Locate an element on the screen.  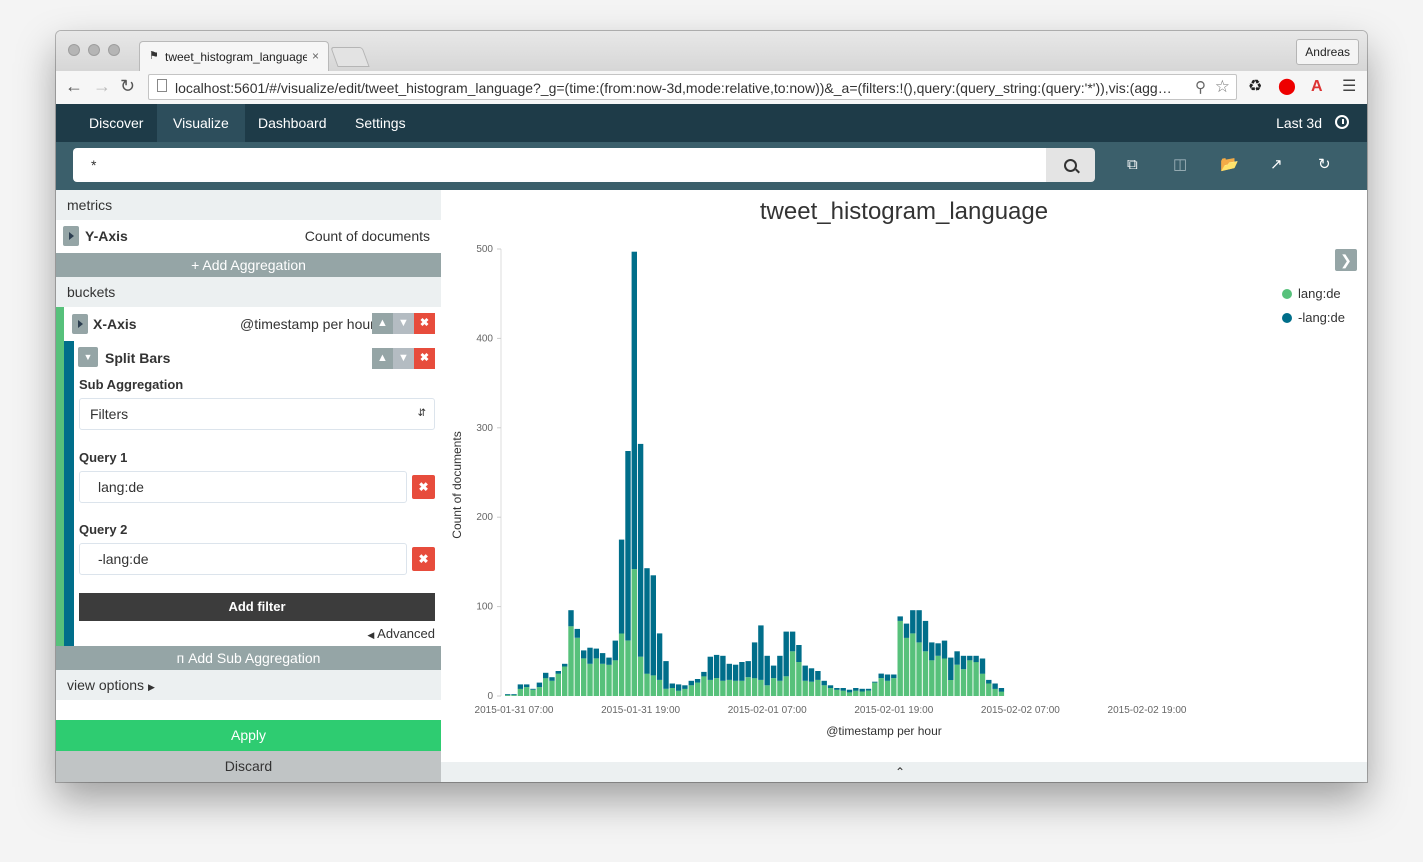
collapse-caret-icon: ▼ is located at coordinates (88, 357).